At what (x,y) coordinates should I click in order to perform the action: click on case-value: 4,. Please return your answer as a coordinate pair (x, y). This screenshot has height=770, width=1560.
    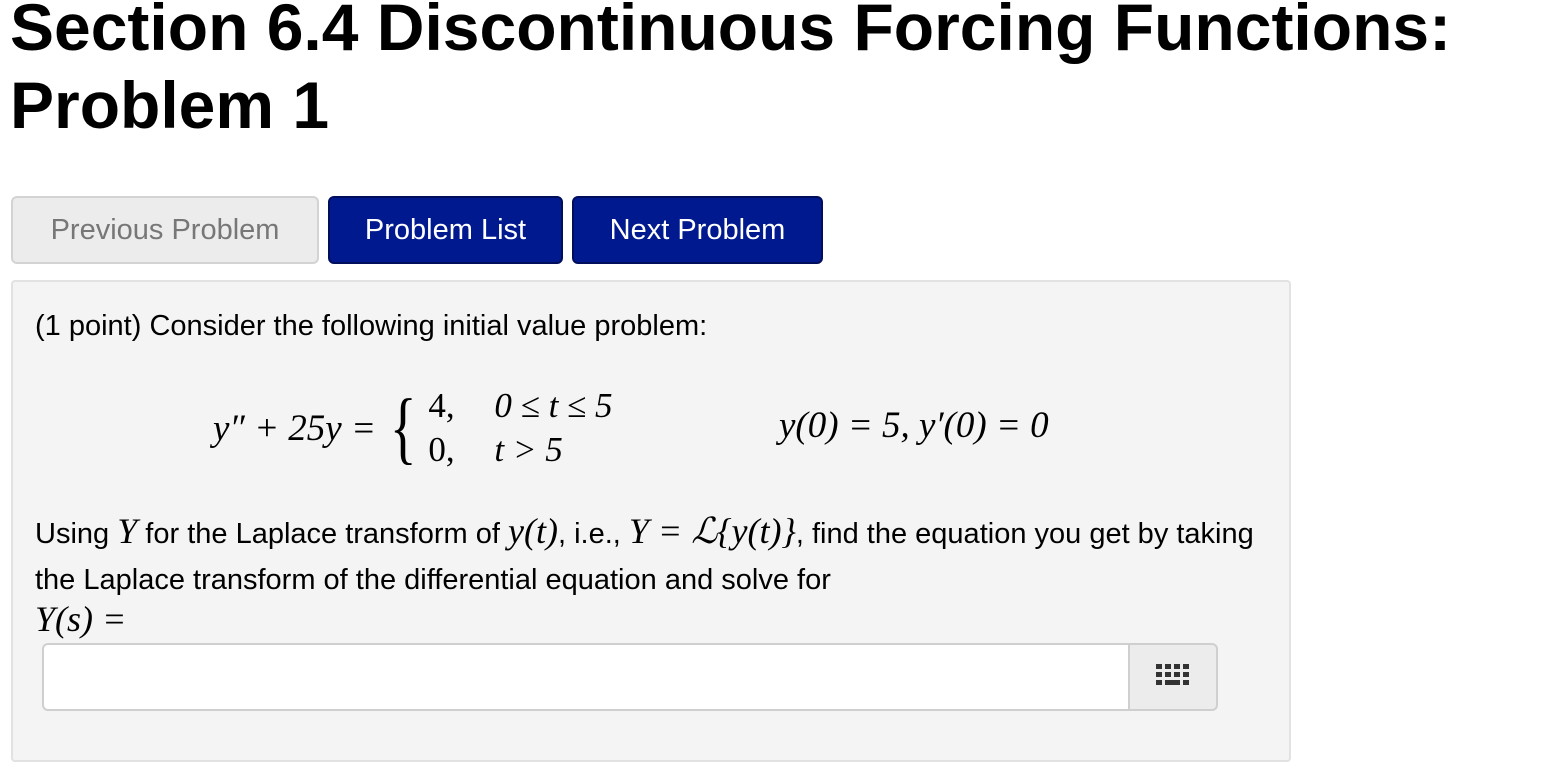
    Looking at the image, I should click on (441, 405).